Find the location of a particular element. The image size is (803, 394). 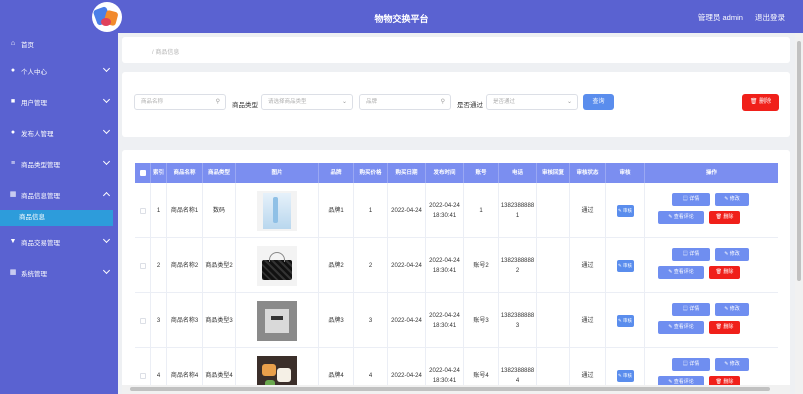

name-text: 商品名称4 is located at coordinates (184, 375).